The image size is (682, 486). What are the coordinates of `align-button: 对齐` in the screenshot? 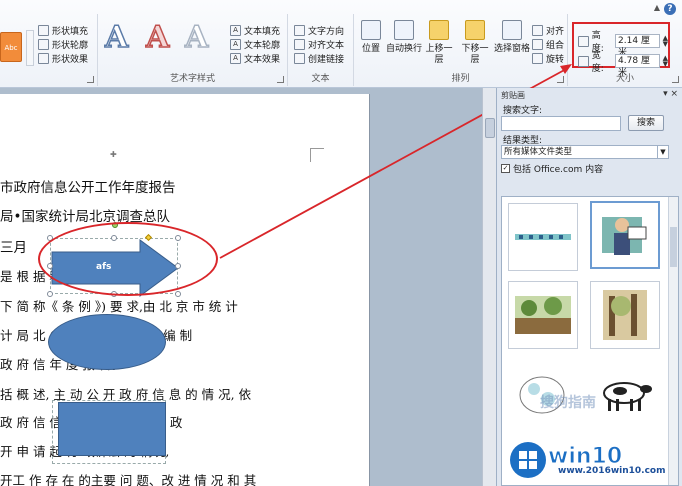 It's located at (548, 30).